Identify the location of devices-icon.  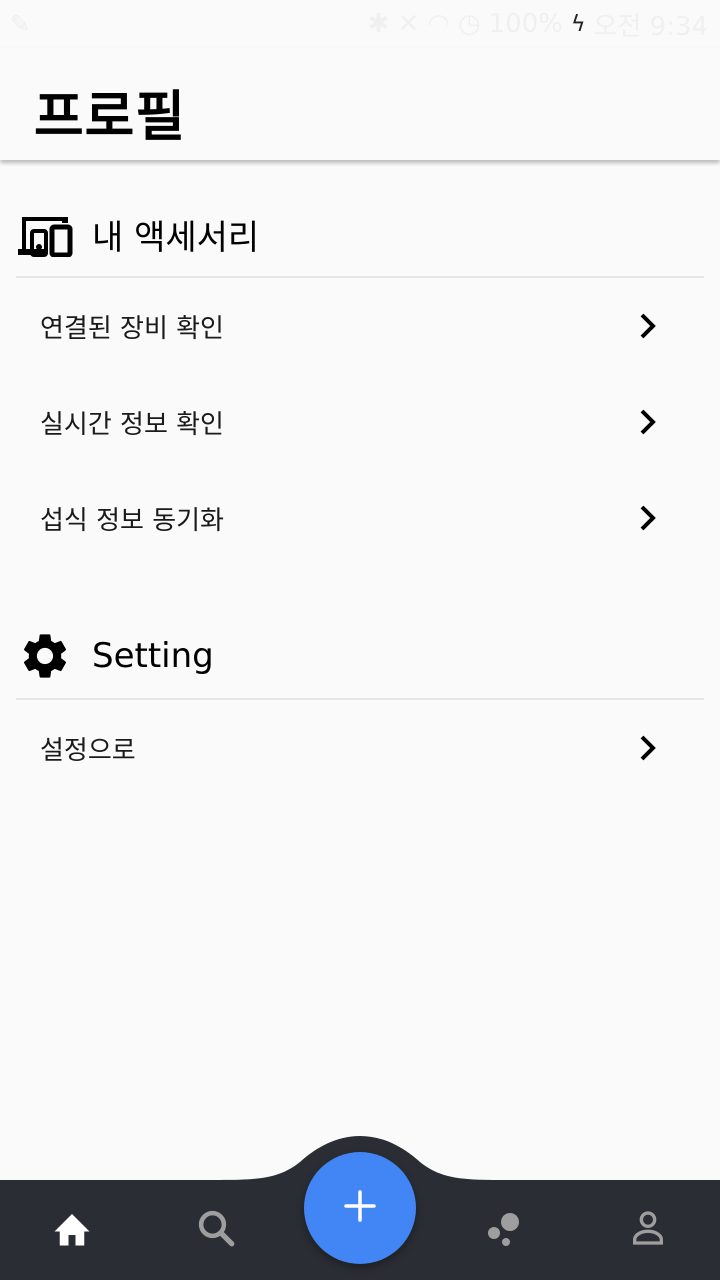
(45, 234).